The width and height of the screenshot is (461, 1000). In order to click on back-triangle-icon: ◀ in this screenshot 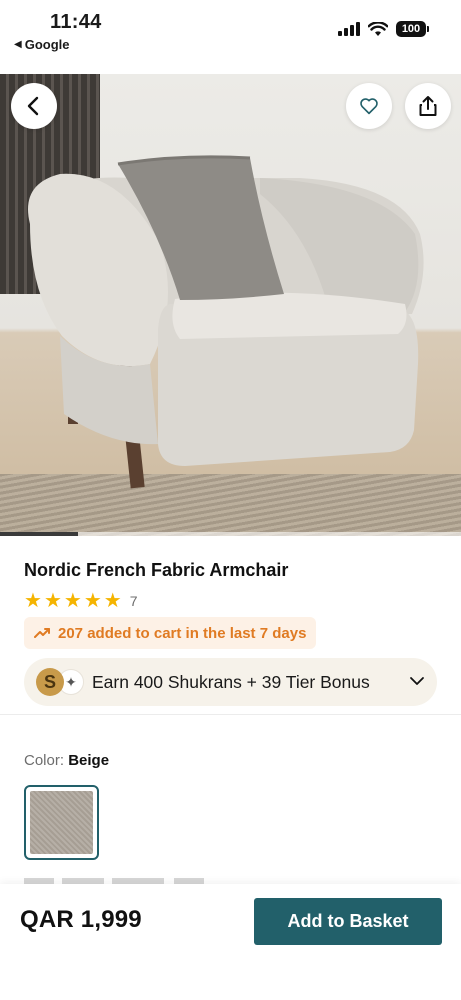, I will do `click(18, 44)`.